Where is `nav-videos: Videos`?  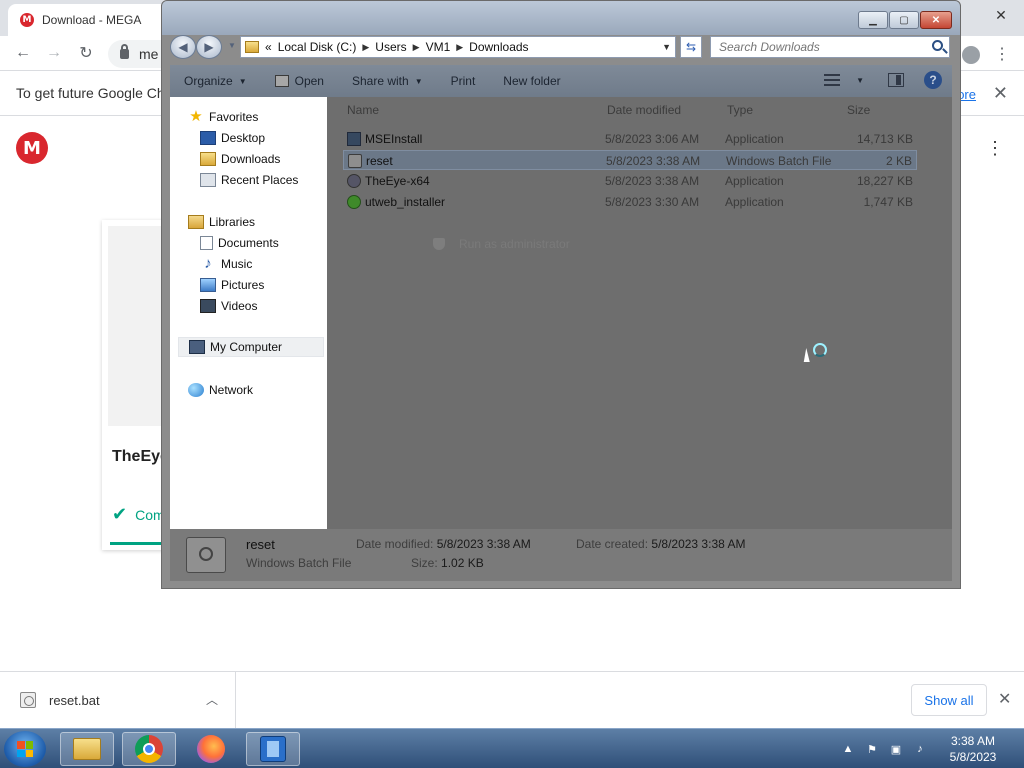 nav-videos: Videos is located at coordinates (228, 306).